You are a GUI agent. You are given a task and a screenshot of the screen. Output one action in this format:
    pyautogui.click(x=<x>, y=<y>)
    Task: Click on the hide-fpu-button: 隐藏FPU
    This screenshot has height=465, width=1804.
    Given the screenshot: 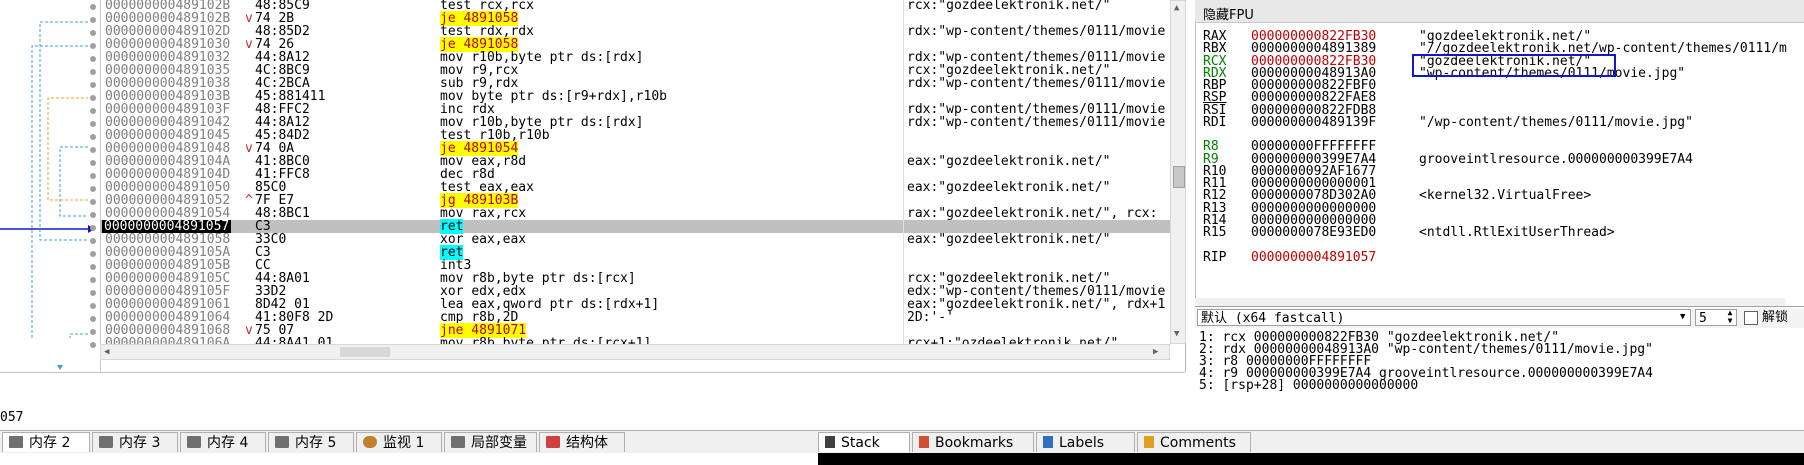 What is the action you would take?
    pyautogui.click(x=1228, y=13)
    